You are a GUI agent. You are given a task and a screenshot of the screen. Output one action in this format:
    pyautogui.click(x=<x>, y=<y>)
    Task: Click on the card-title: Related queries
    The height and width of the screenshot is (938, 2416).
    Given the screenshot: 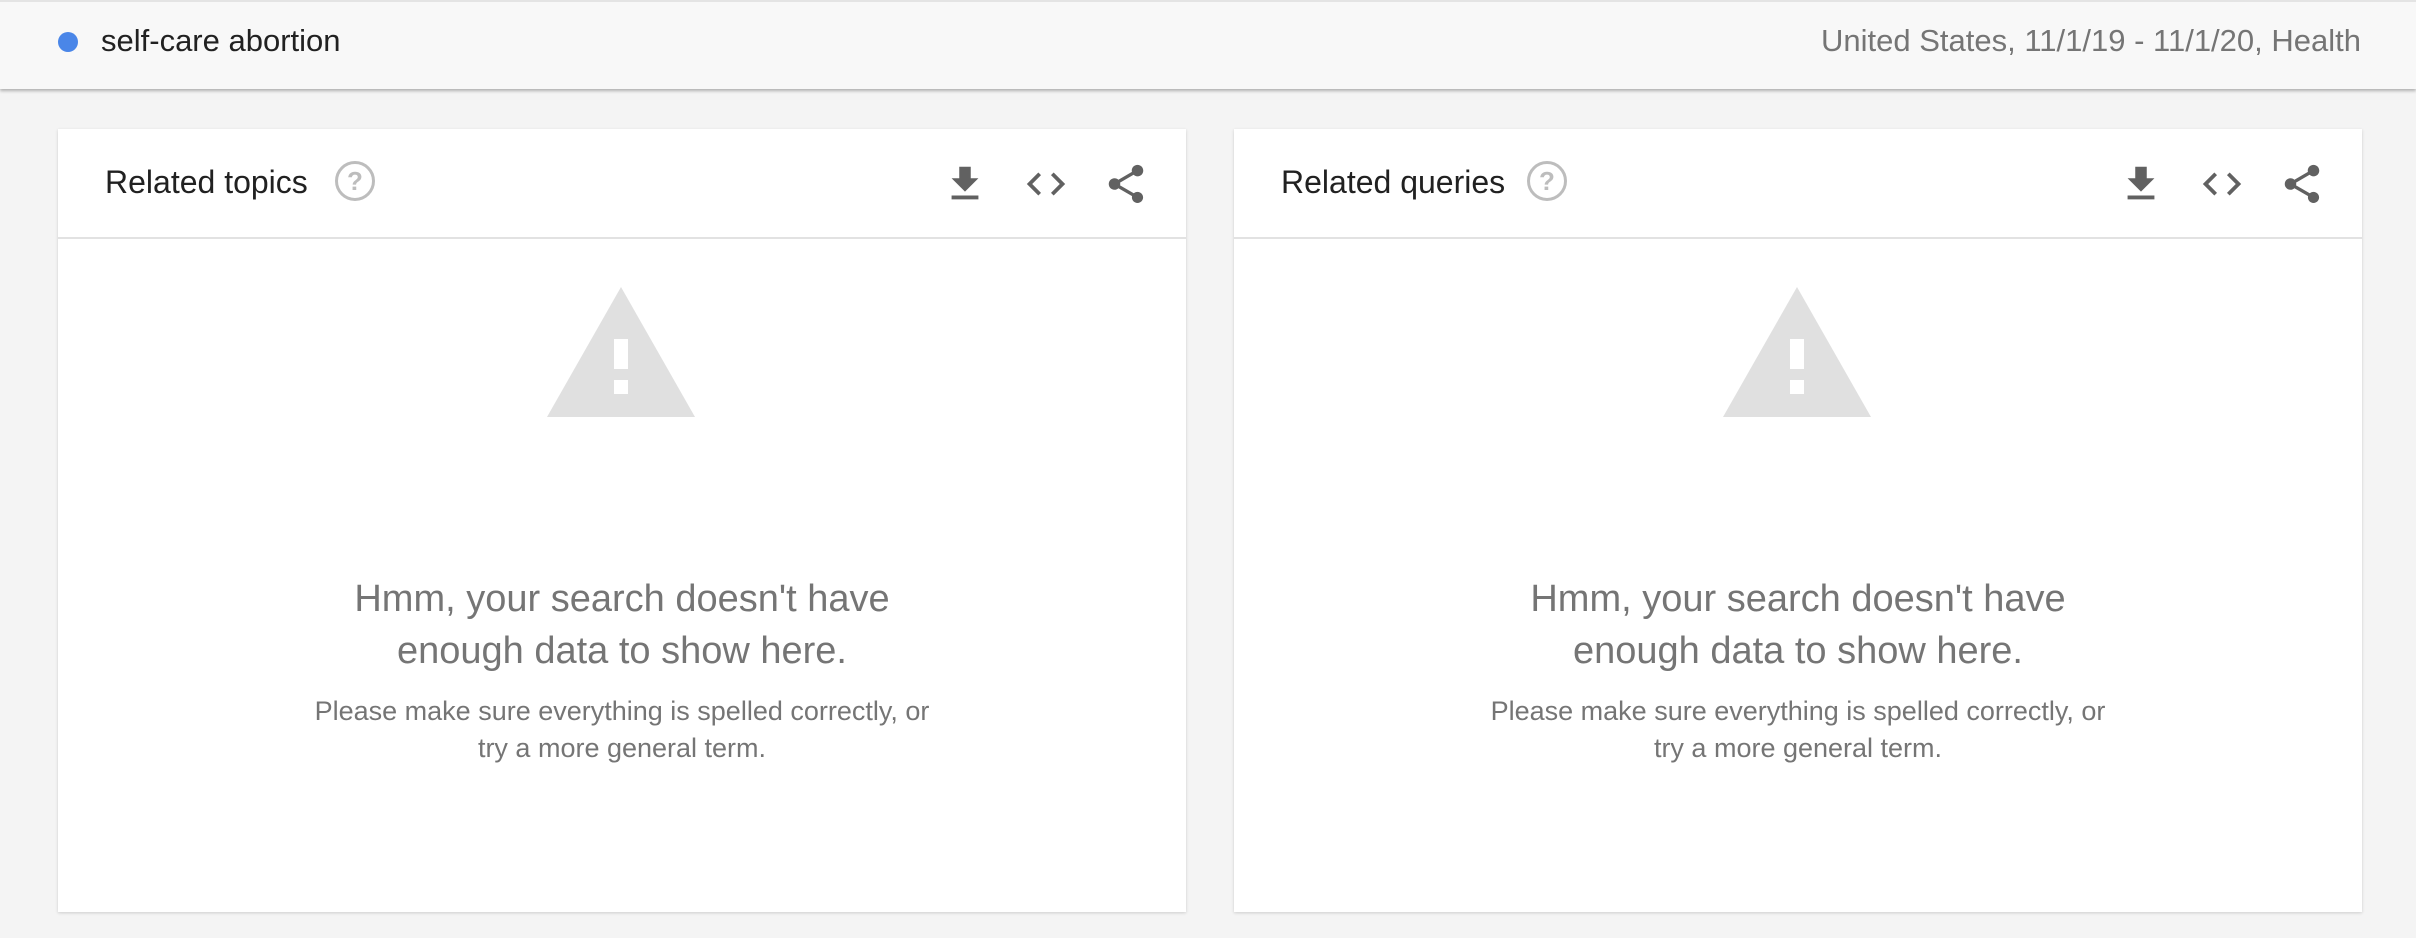 What is the action you would take?
    pyautogui.click(x=1393, y=182)
    